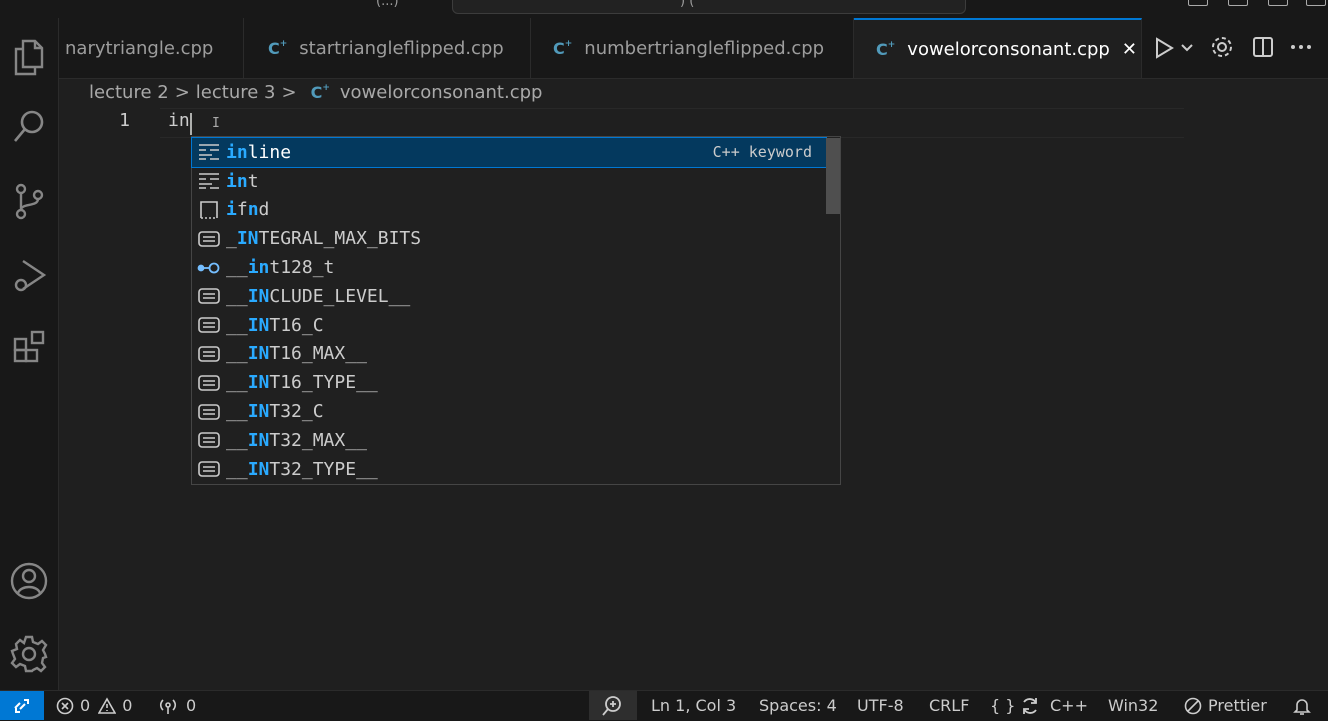 The height and width of the screenshot is (721, 1328). What do you see at coordinates (296, 440) in the screenshot?
I see `suggest-item-label: __INT32_MAX__` at bounding box center [296, 440].